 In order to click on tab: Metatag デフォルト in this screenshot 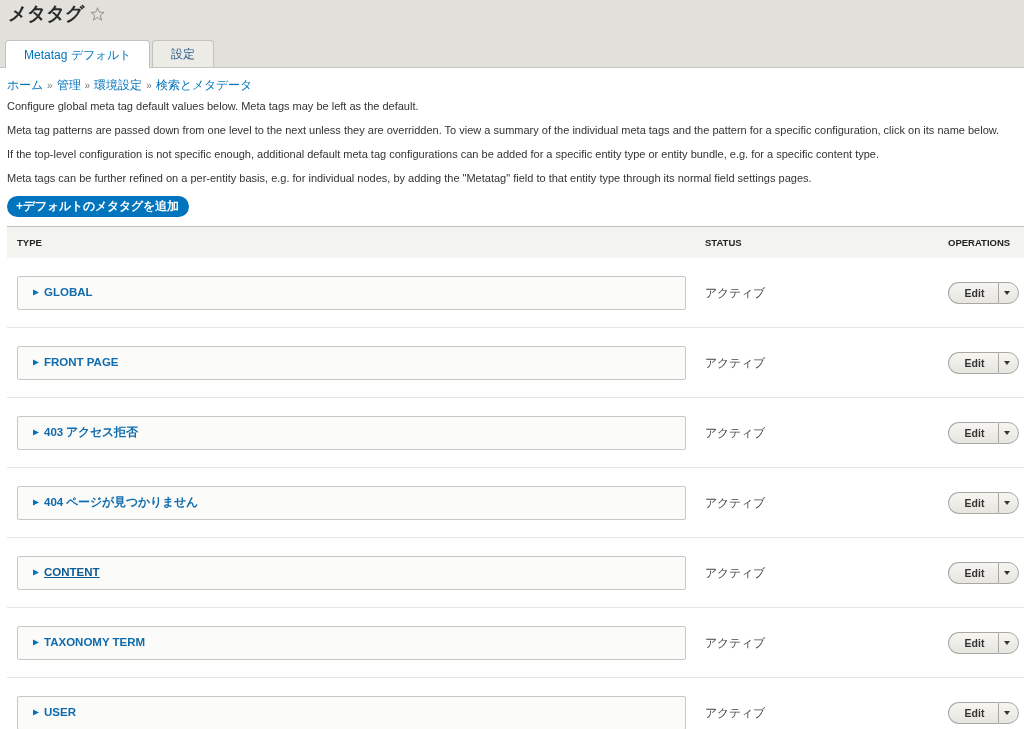, I will do `click(77, 54)`.